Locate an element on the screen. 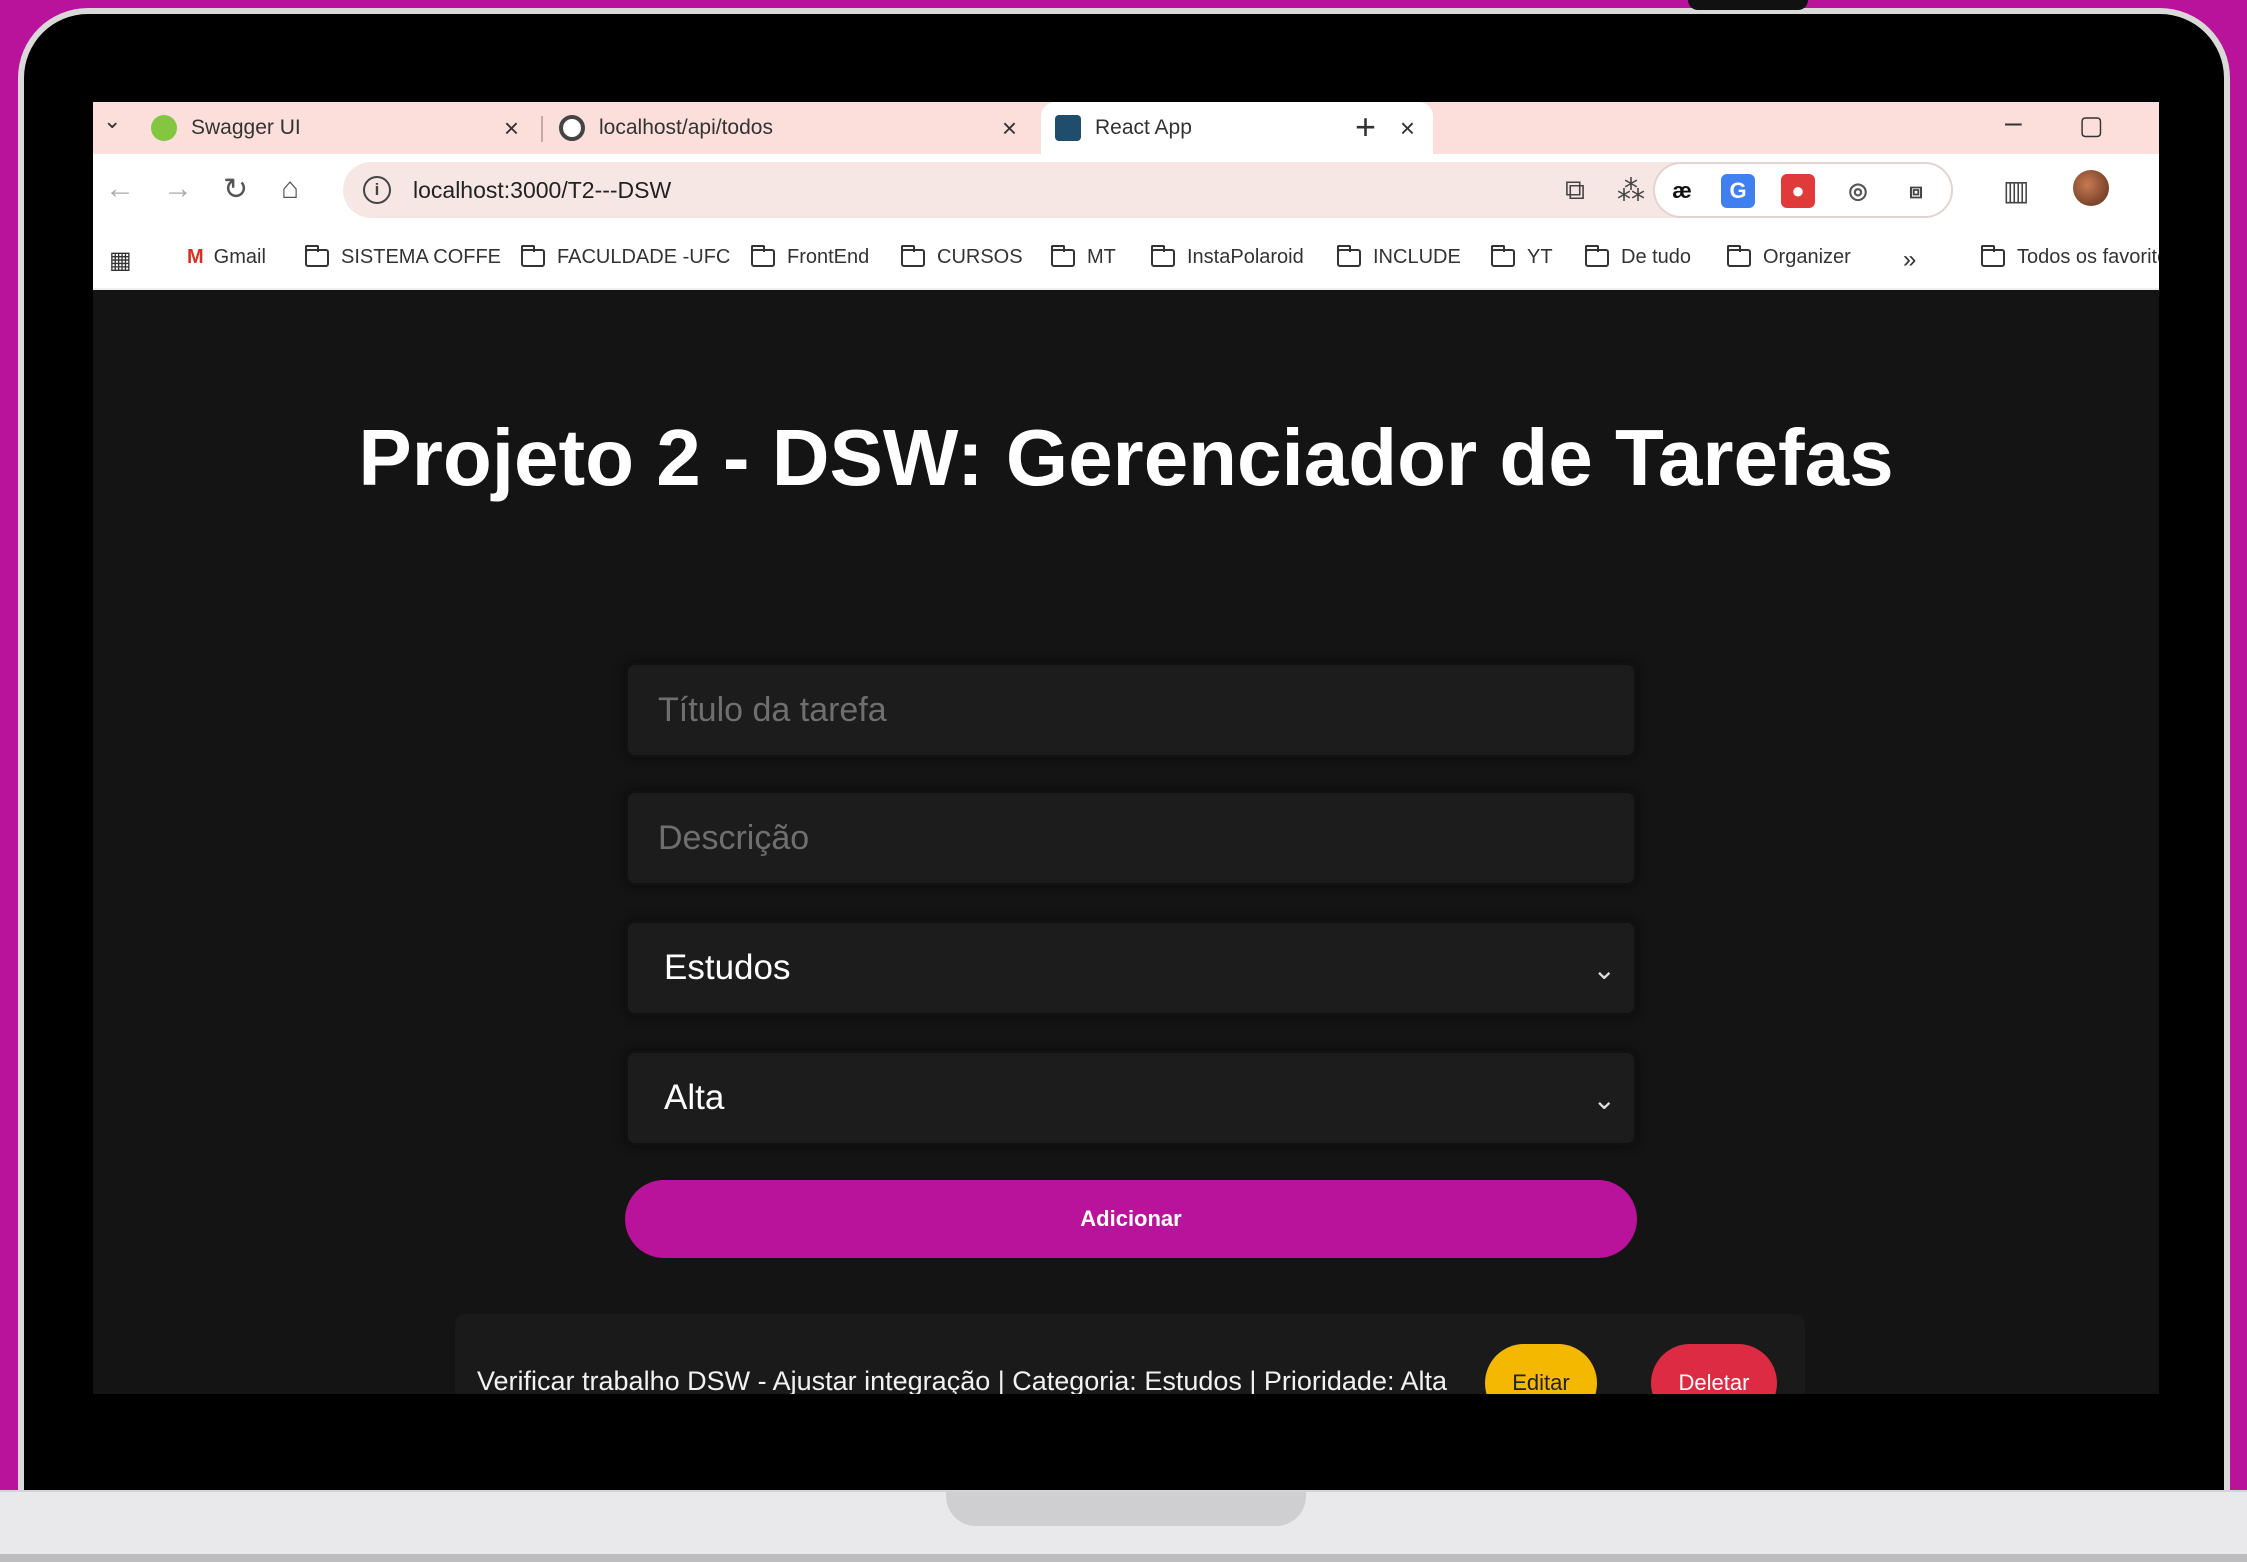 This screenshot has width=2247, height=1562. laptop-base is located at coordinates (1123, 1526).